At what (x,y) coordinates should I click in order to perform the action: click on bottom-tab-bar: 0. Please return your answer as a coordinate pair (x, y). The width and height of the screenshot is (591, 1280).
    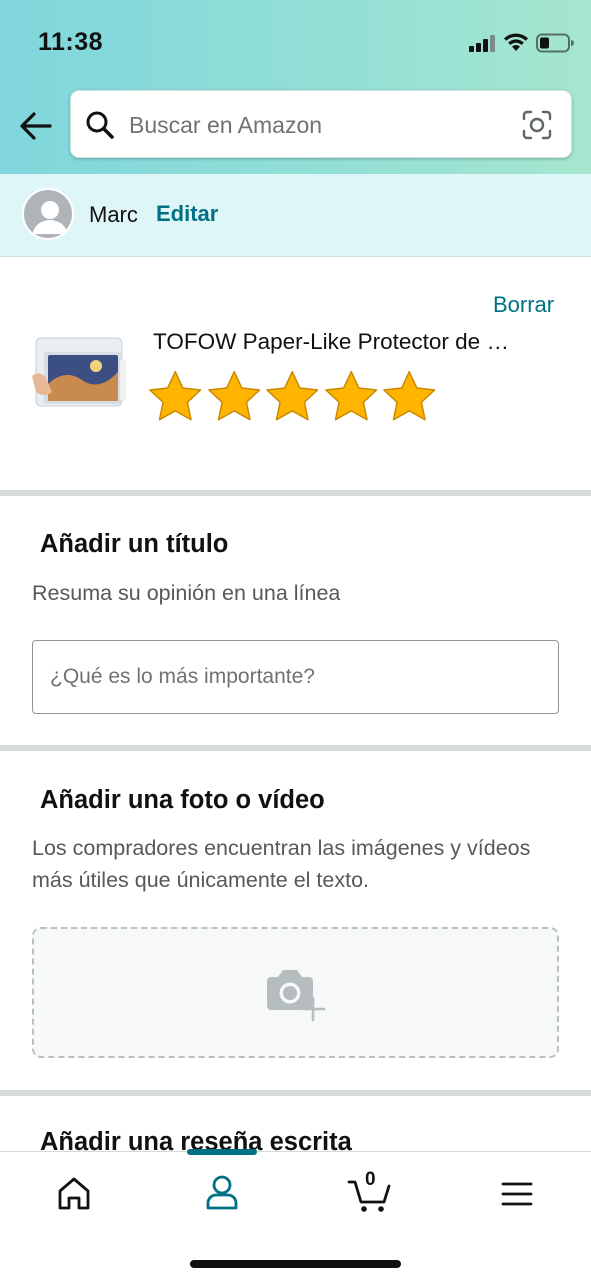
    Looking at the image, I should click on (295, 1214).